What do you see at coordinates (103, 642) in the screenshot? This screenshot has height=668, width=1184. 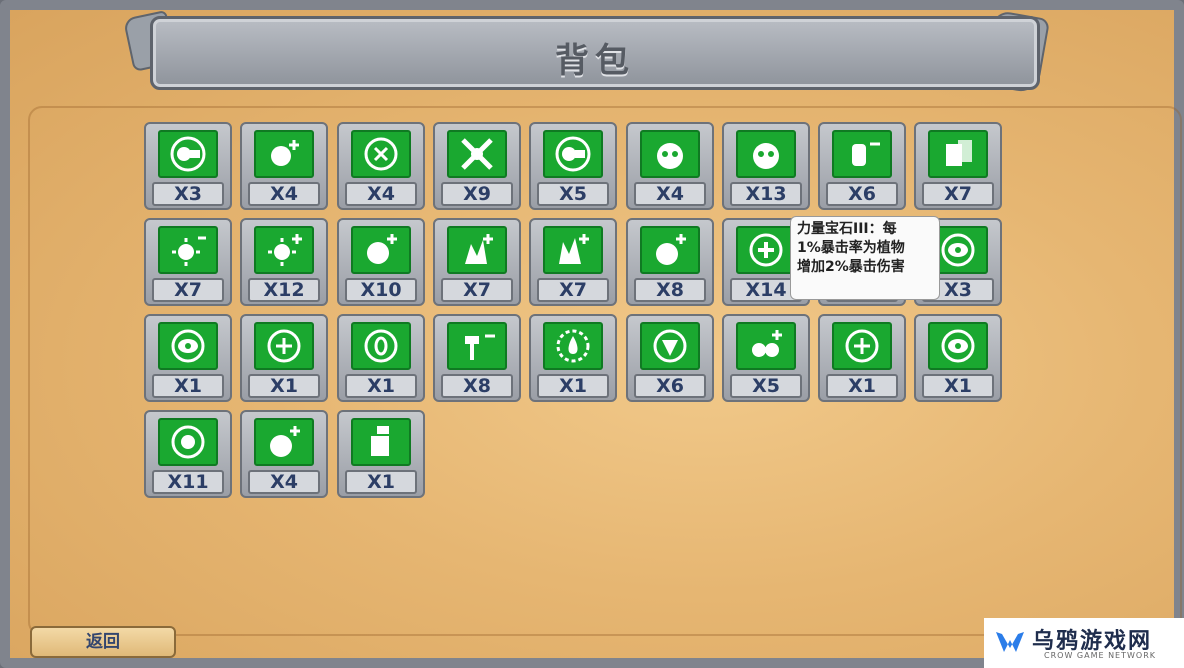 I see `back-button: 返回` at bounding box center [103, 642].